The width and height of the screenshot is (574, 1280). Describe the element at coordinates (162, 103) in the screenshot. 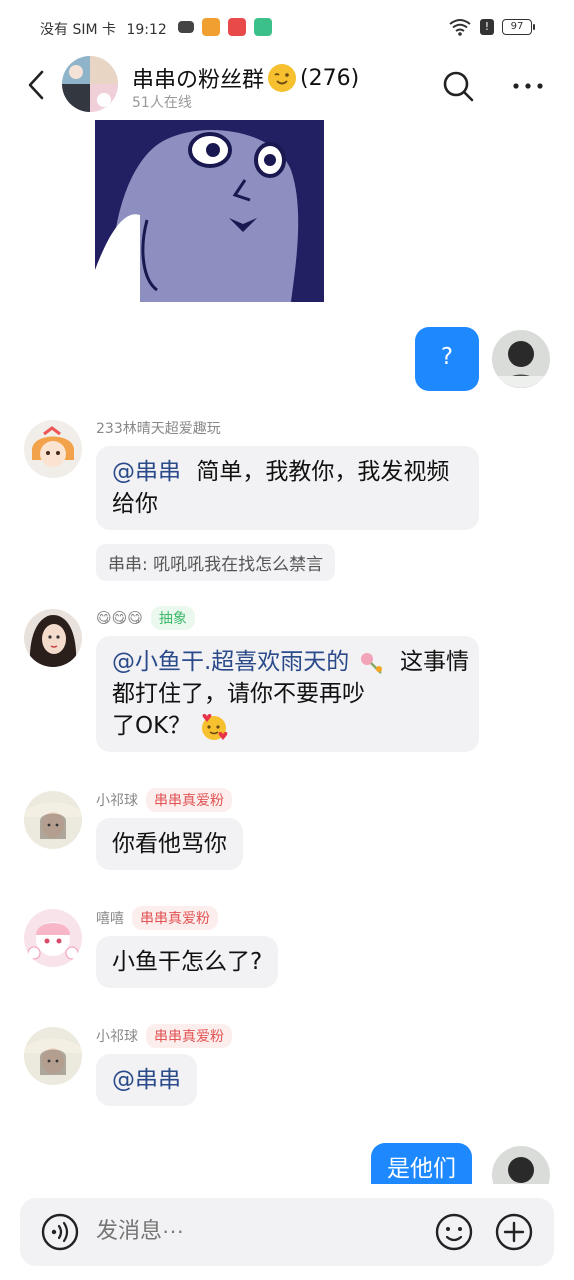

I see `online-count: 51人在线` at that location.